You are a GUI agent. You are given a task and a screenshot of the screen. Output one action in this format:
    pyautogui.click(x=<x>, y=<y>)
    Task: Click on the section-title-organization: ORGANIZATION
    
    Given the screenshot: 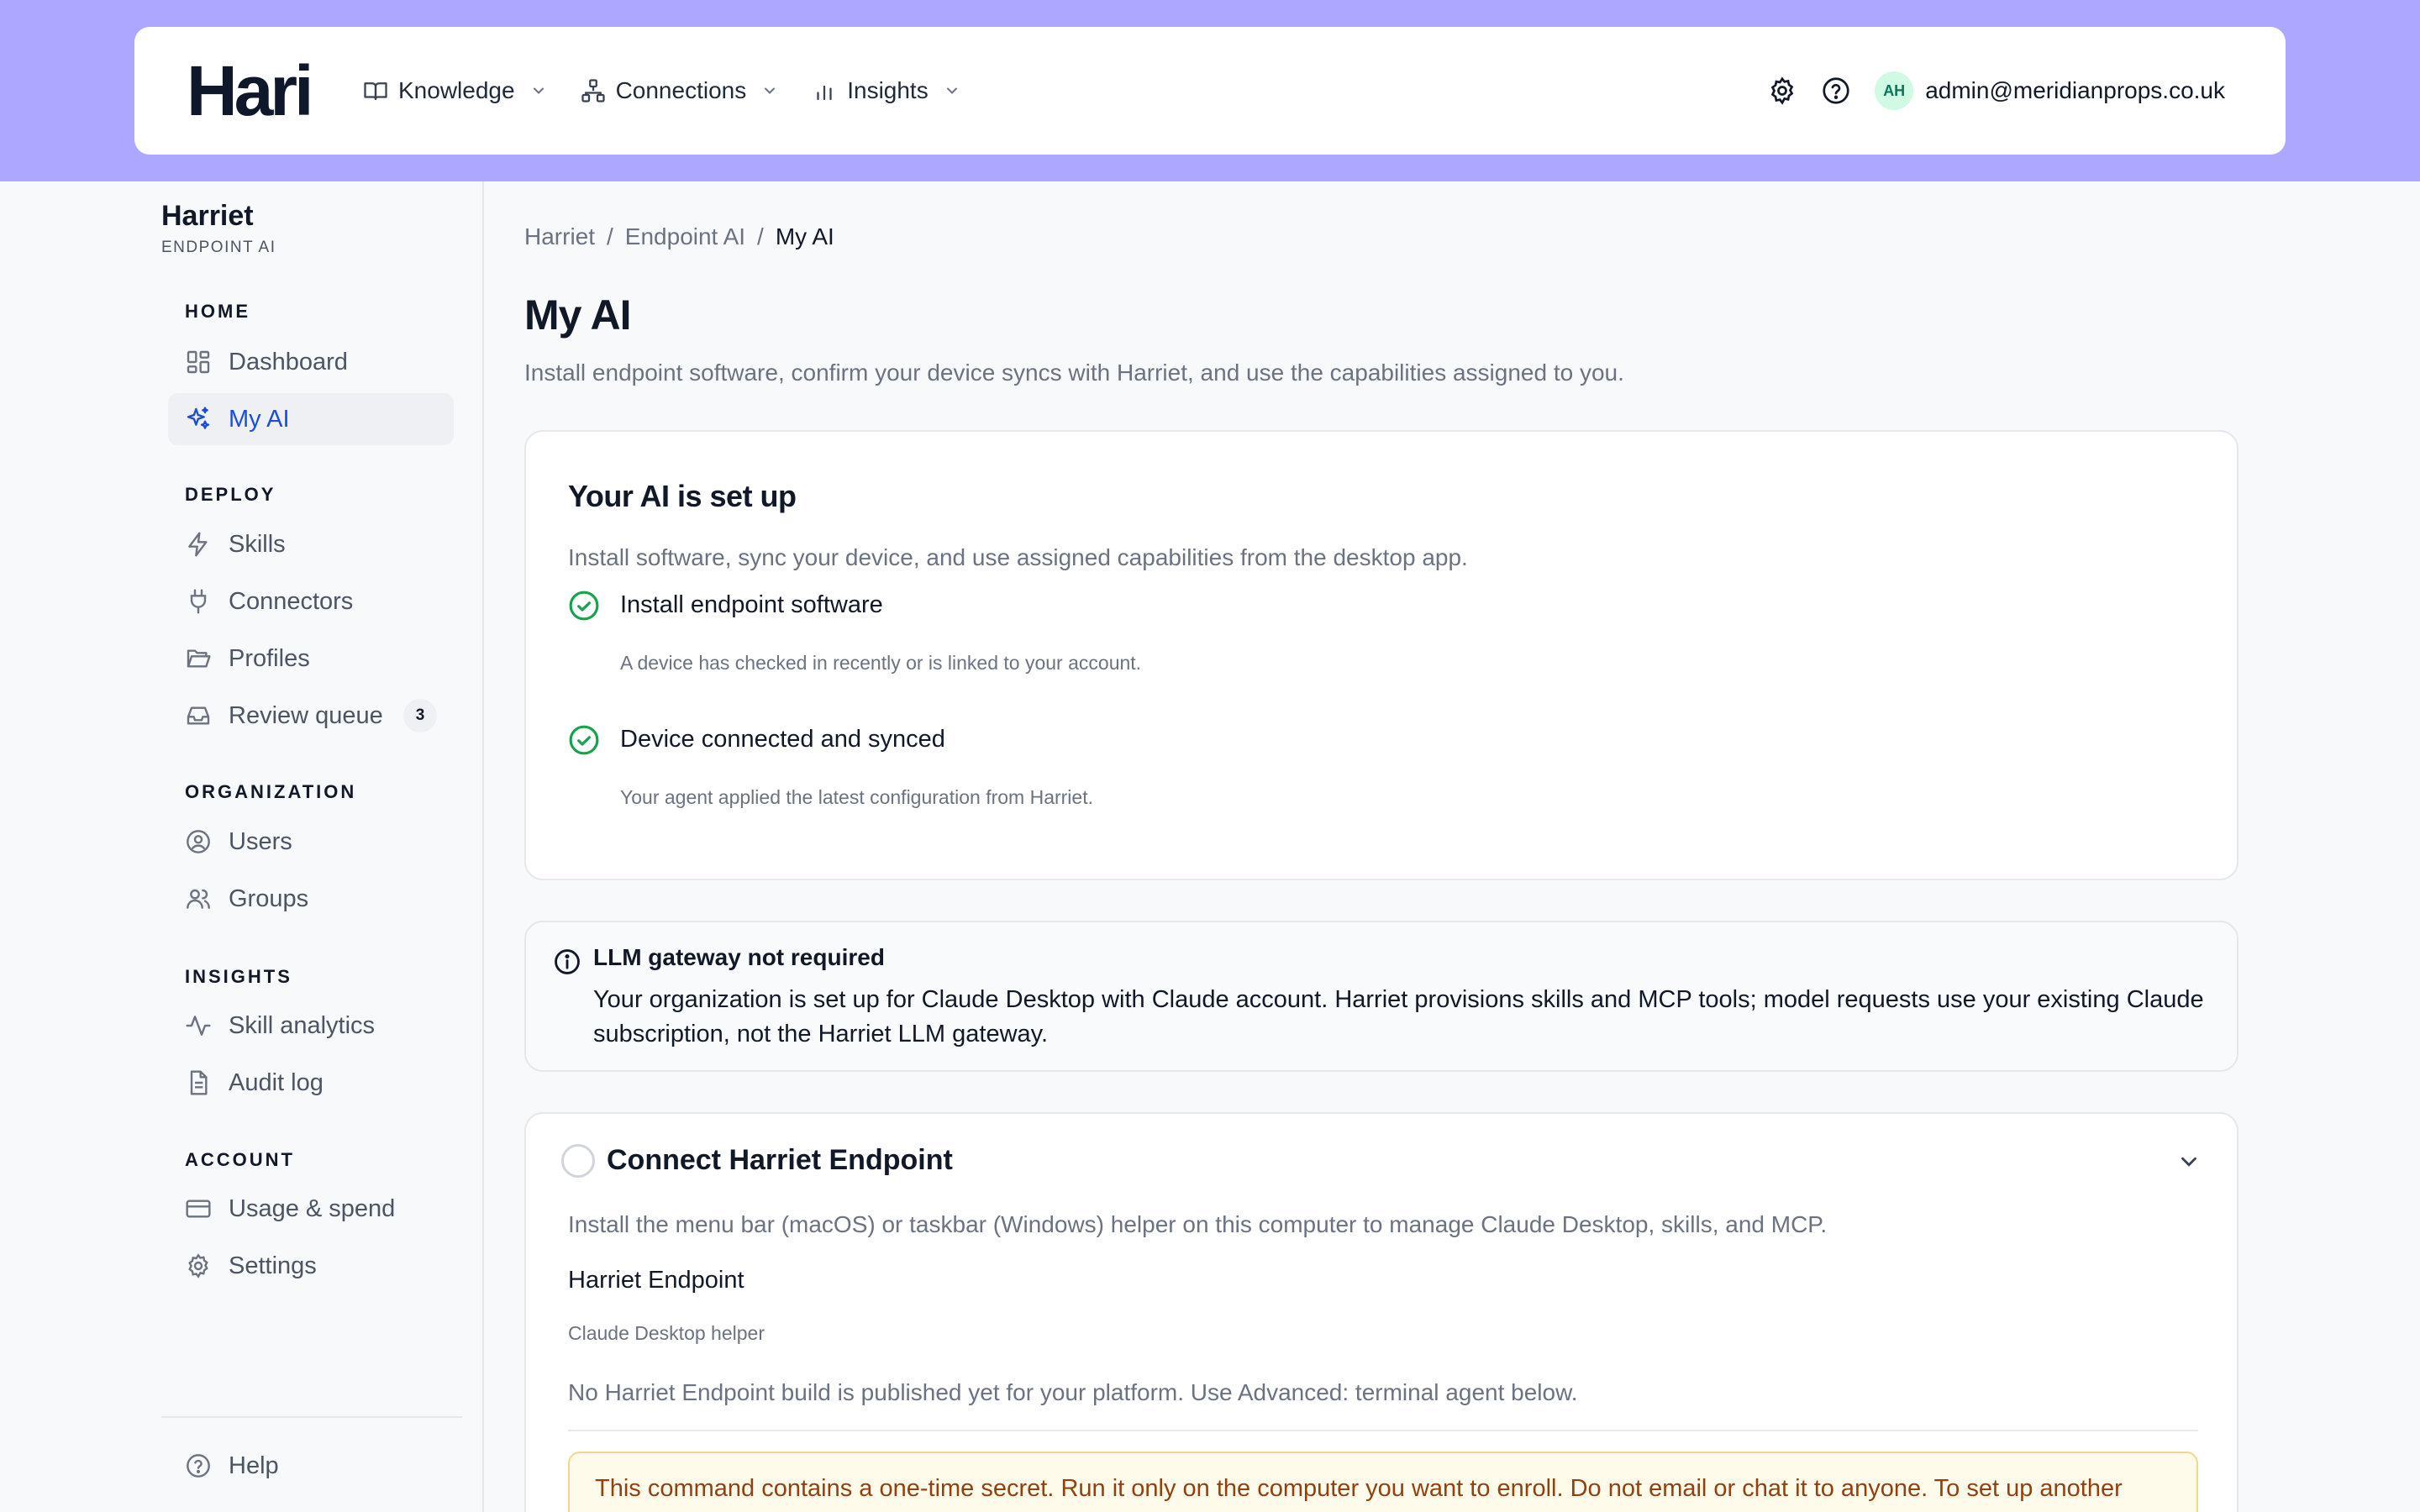 What is the action you would take?
    pyautogui.click(x=271, y=791)
    